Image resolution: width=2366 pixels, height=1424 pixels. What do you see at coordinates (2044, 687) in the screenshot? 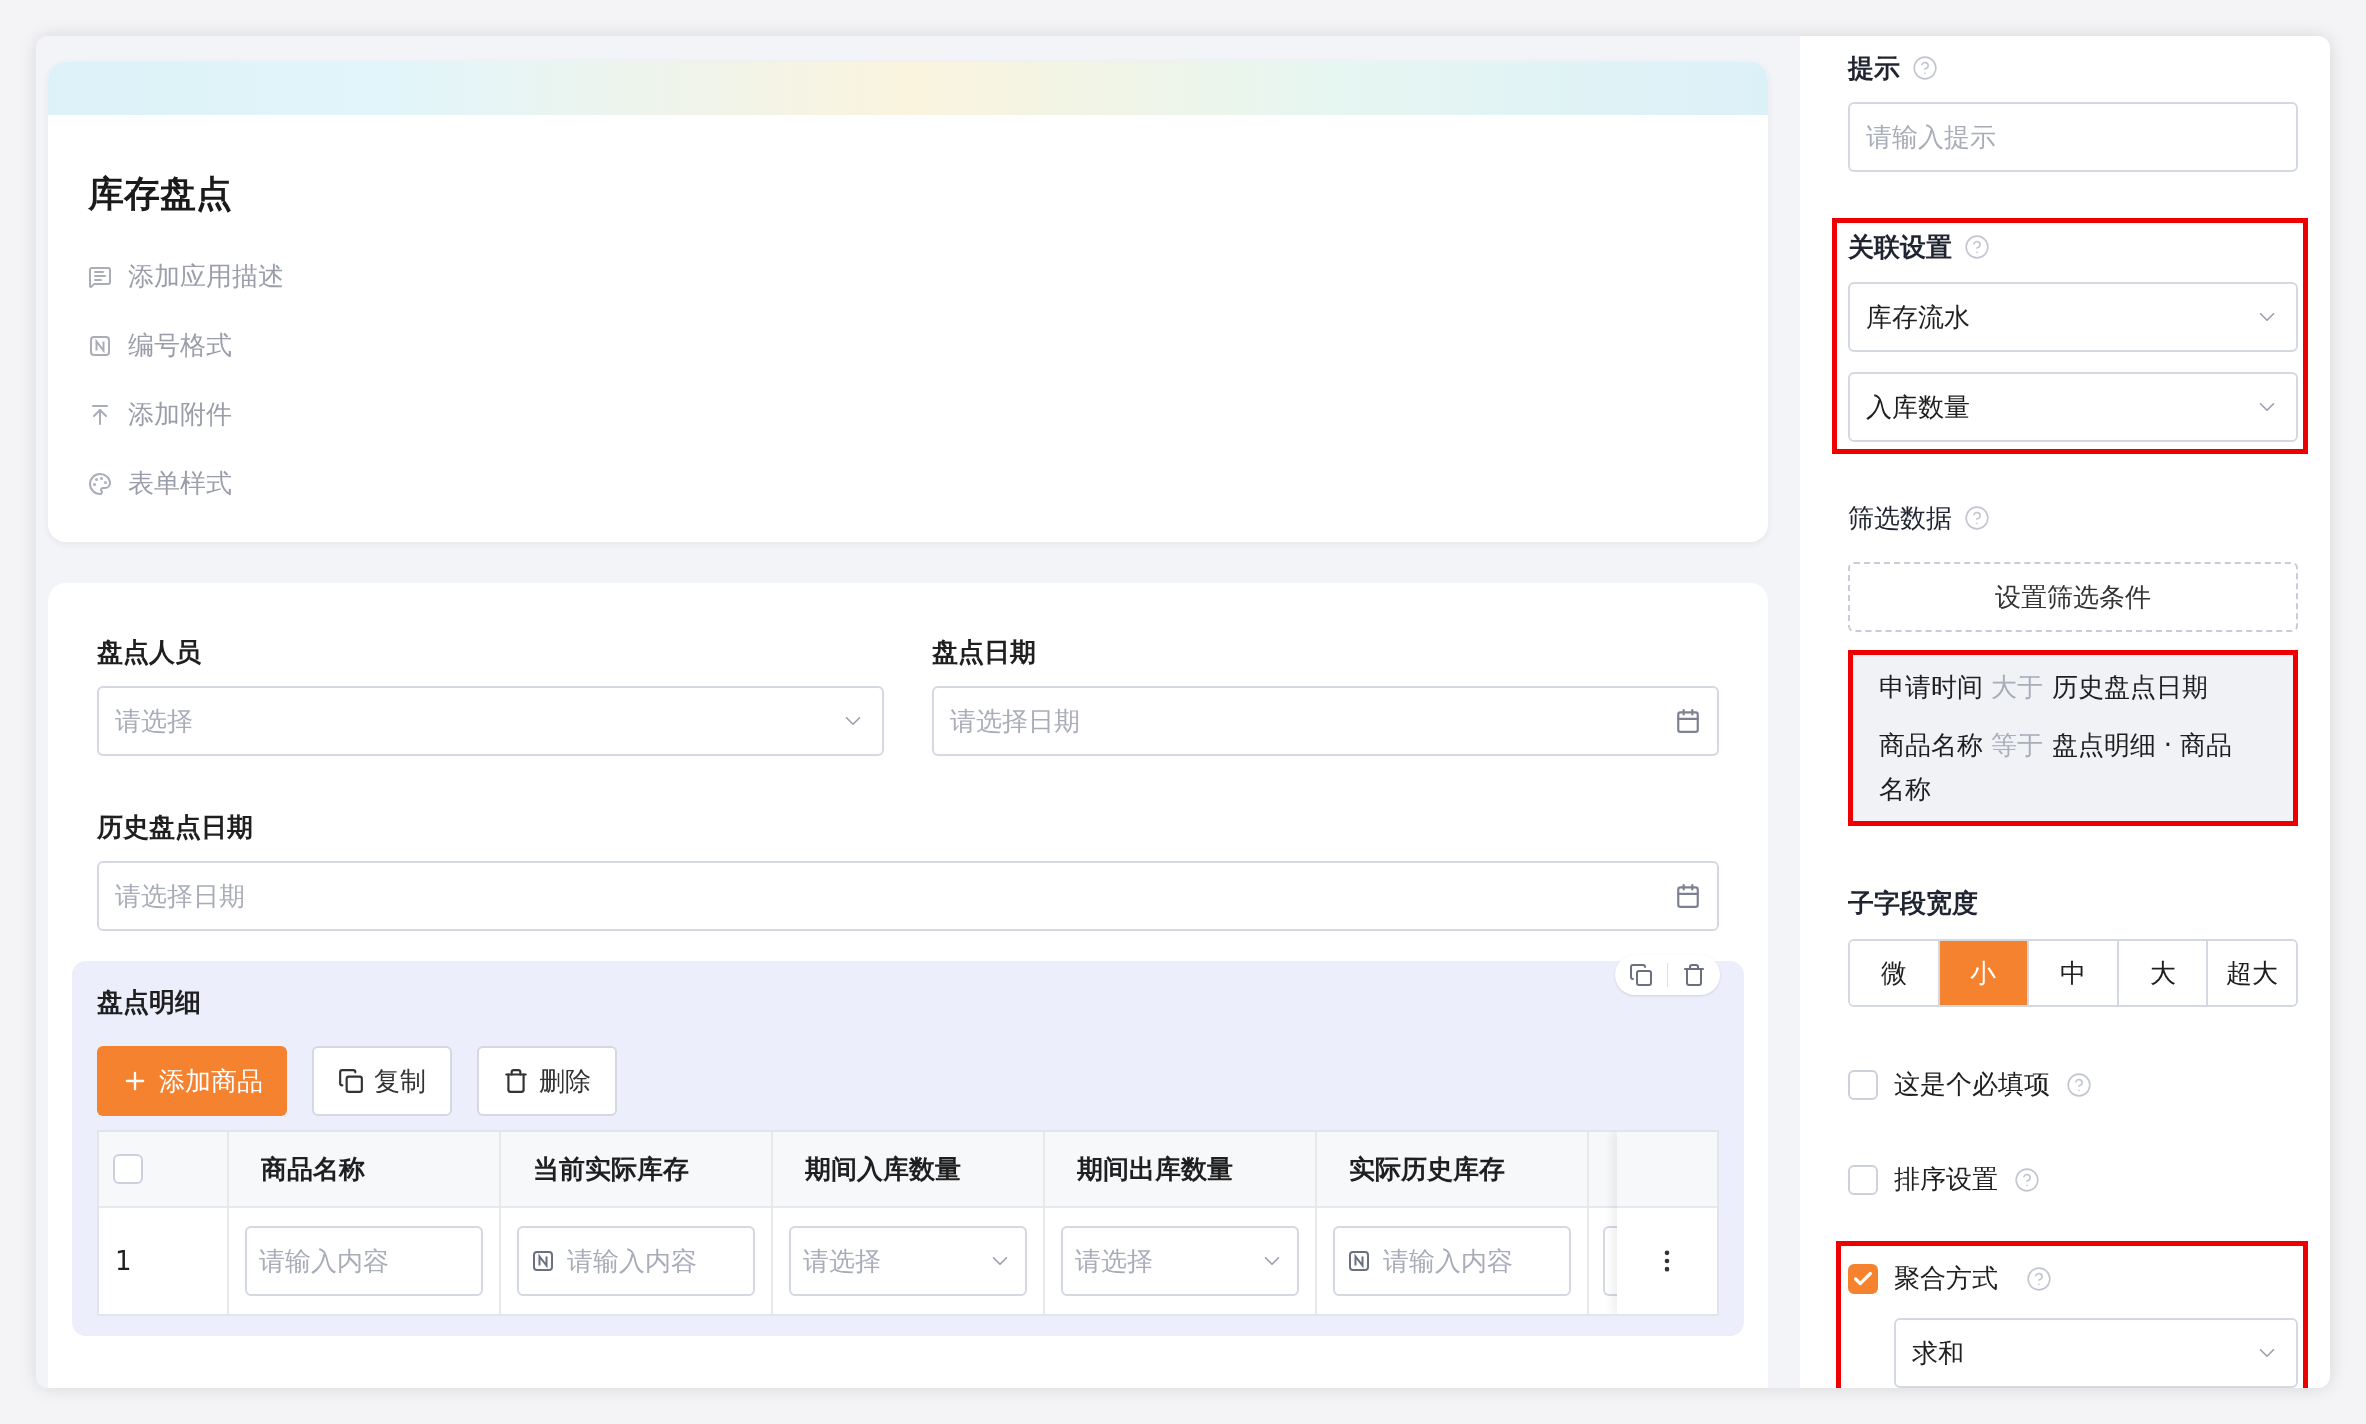
I see `filter-condition: 申请时间 大于 历史盘点日期` at bounding box center [2044, 687].